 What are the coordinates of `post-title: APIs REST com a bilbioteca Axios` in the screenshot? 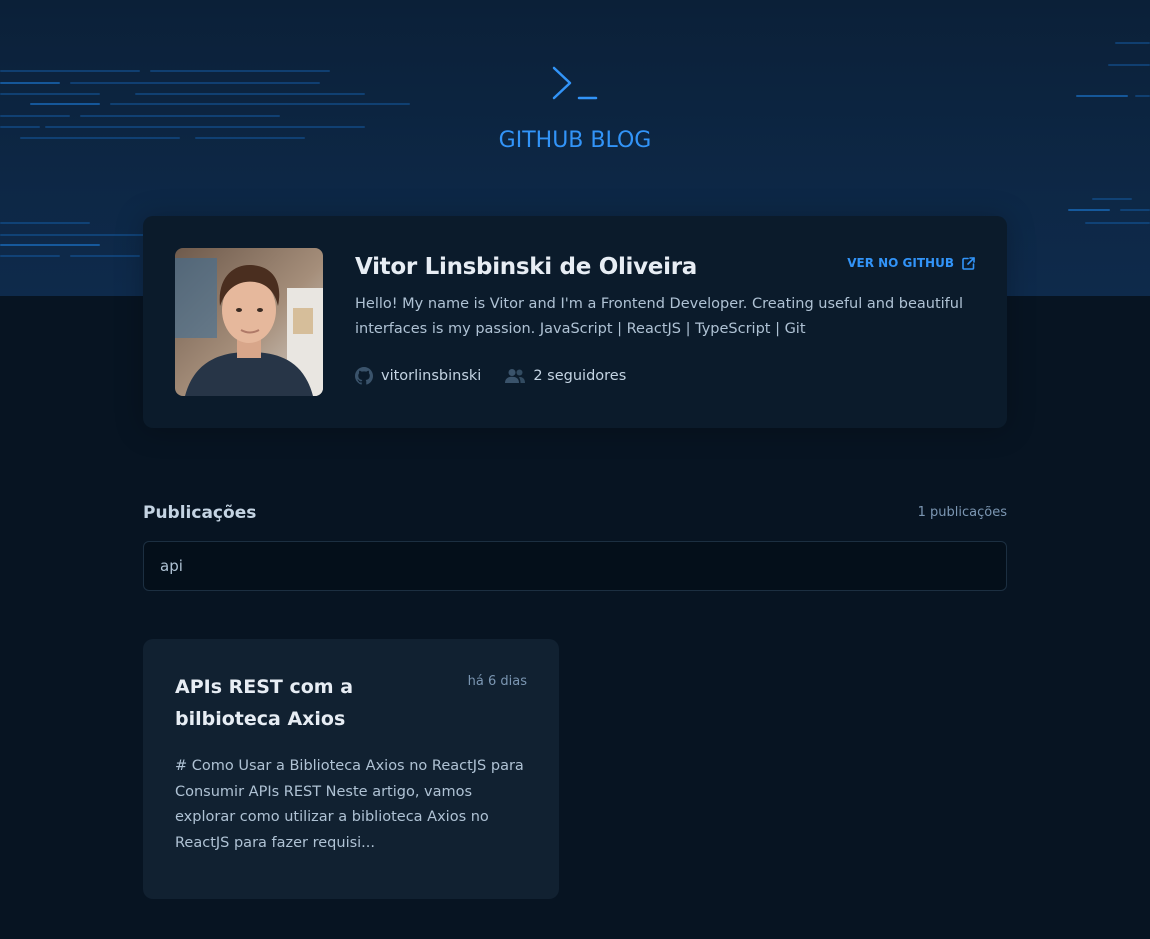 It's located at (264, 703).